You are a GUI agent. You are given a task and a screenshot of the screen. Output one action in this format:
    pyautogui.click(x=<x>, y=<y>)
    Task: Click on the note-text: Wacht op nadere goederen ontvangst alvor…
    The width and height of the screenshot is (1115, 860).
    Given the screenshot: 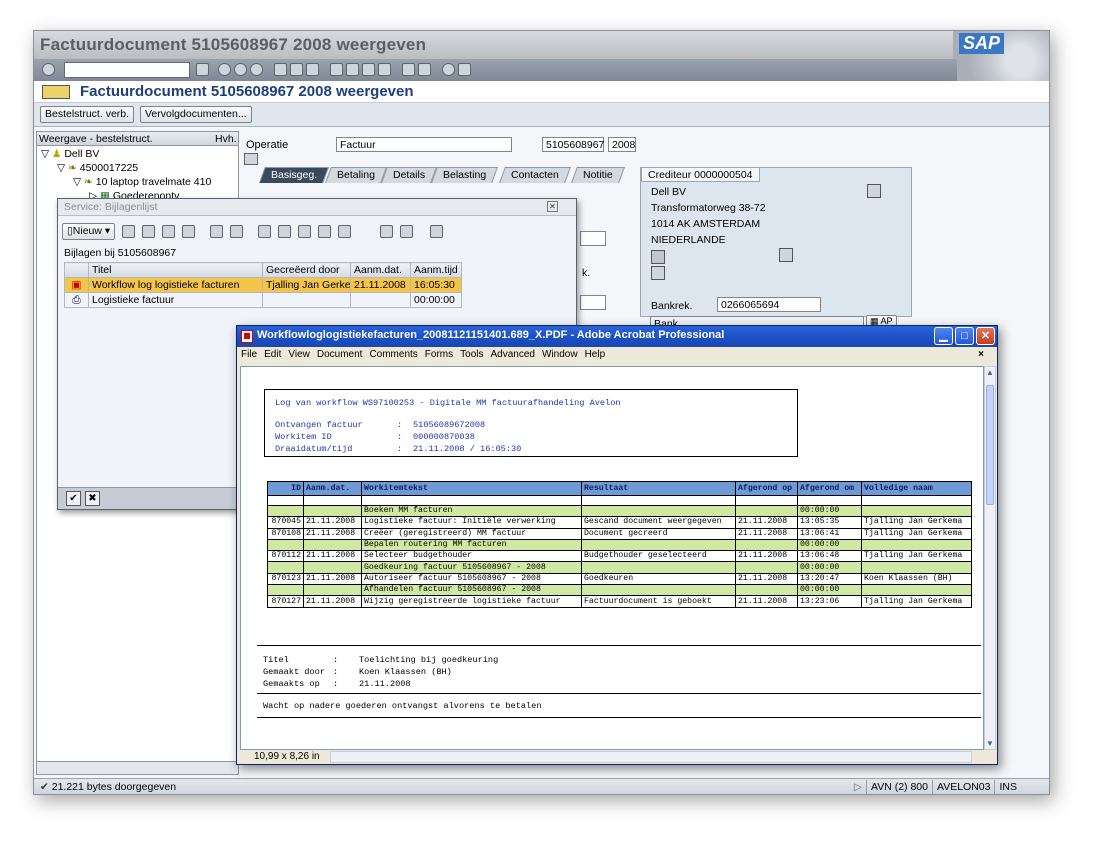 What is the action you would take?
    pyautogui.click(x=402, y=706)
    